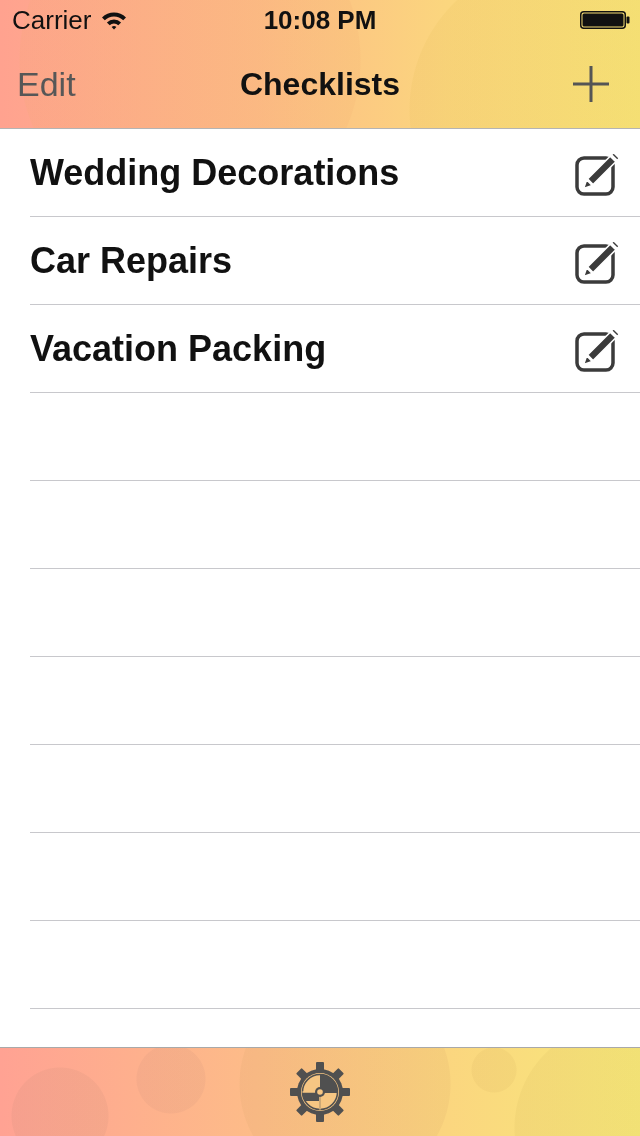 Image resolution: width=640 pixels, height=1136 pixels. I want to click on plus-icon, so click(591, 84).